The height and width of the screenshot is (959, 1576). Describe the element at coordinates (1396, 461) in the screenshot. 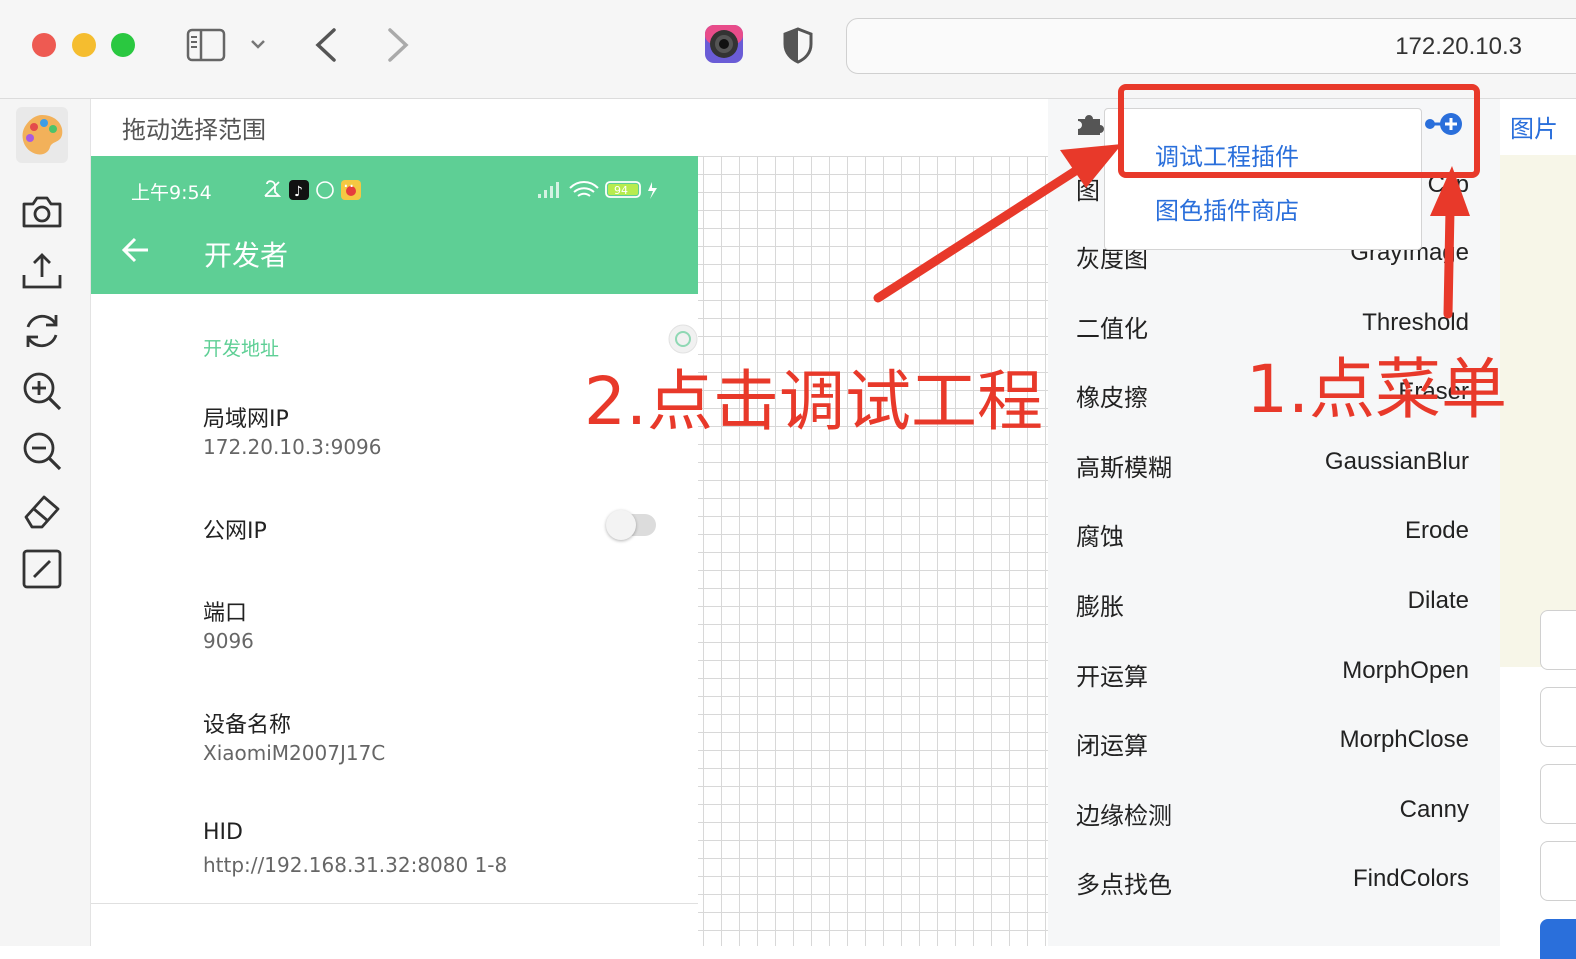

I see `menu-en: GaussianBlur` at that location.